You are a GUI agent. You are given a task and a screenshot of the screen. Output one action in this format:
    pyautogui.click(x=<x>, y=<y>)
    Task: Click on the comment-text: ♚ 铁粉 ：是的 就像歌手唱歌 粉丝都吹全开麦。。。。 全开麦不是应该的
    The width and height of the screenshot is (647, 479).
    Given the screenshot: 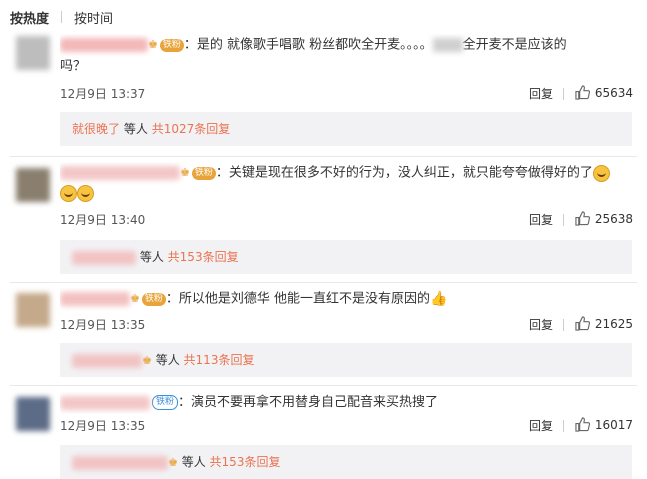 What is the action you would take?
    pyautogui.click(x=347, y=45)
    